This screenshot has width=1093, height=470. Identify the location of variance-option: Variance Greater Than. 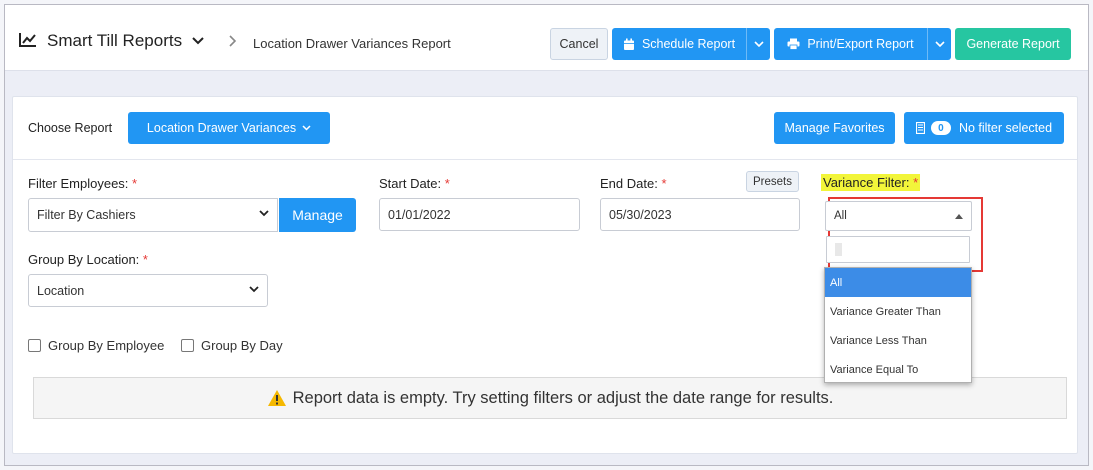
(898, 311).